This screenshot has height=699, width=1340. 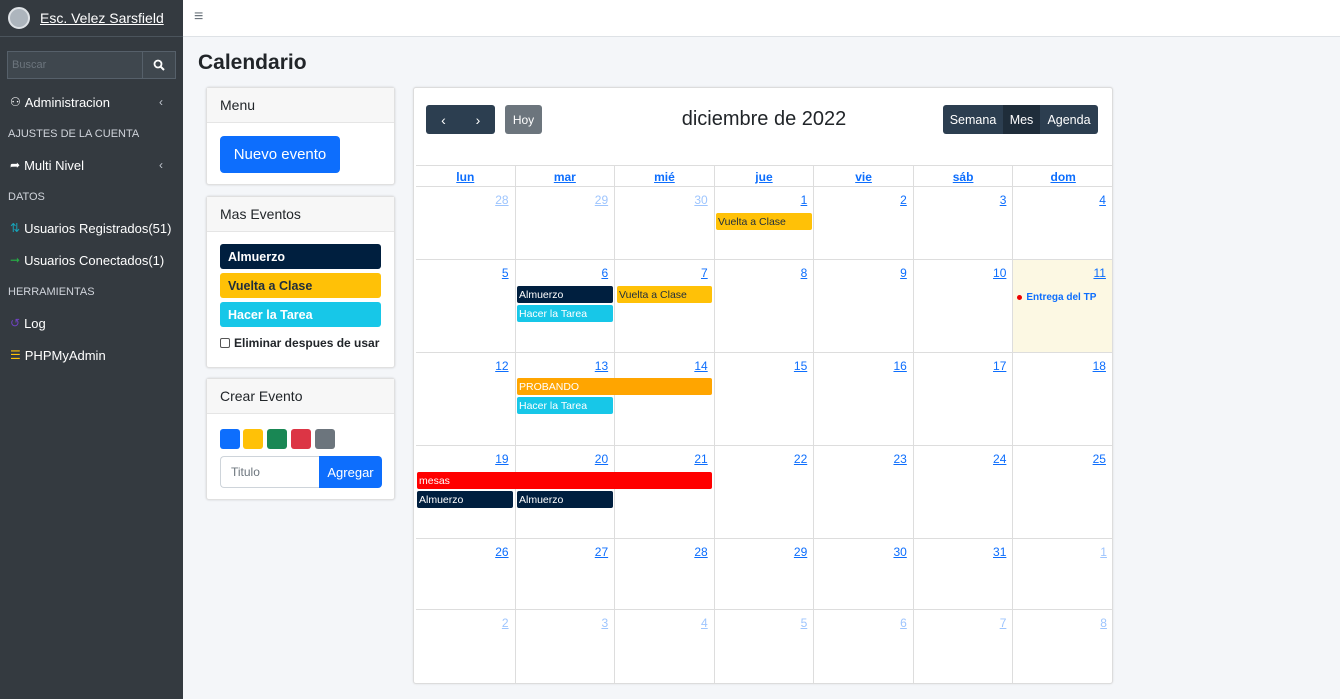 What do you see at coordinates (601, 552) in the screenshot?
I see `day-number: 27` at bounding box center [601, 552].